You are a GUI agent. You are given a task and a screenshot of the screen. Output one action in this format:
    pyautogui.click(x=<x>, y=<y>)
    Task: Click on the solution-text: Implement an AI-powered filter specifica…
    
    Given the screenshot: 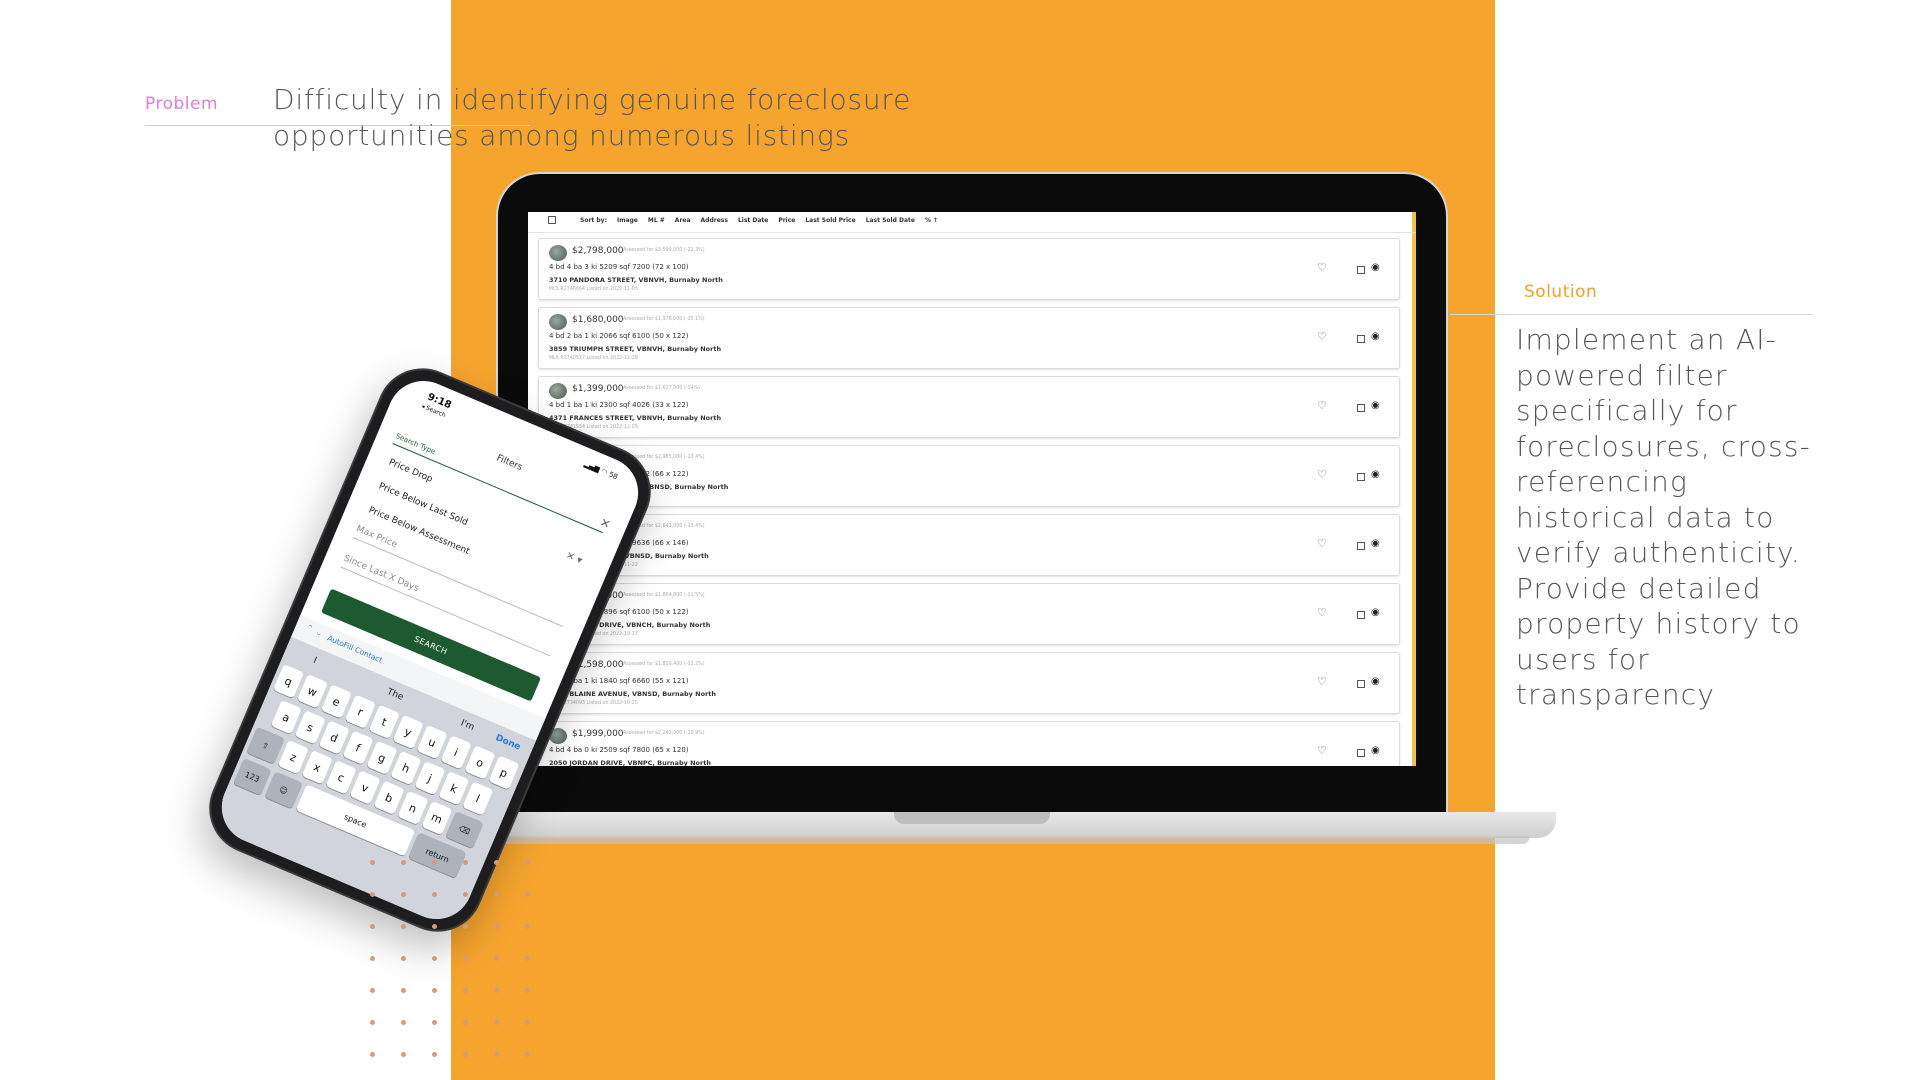 What is the action you would take?
    pyautogui.click(x=1663, y=517)
    